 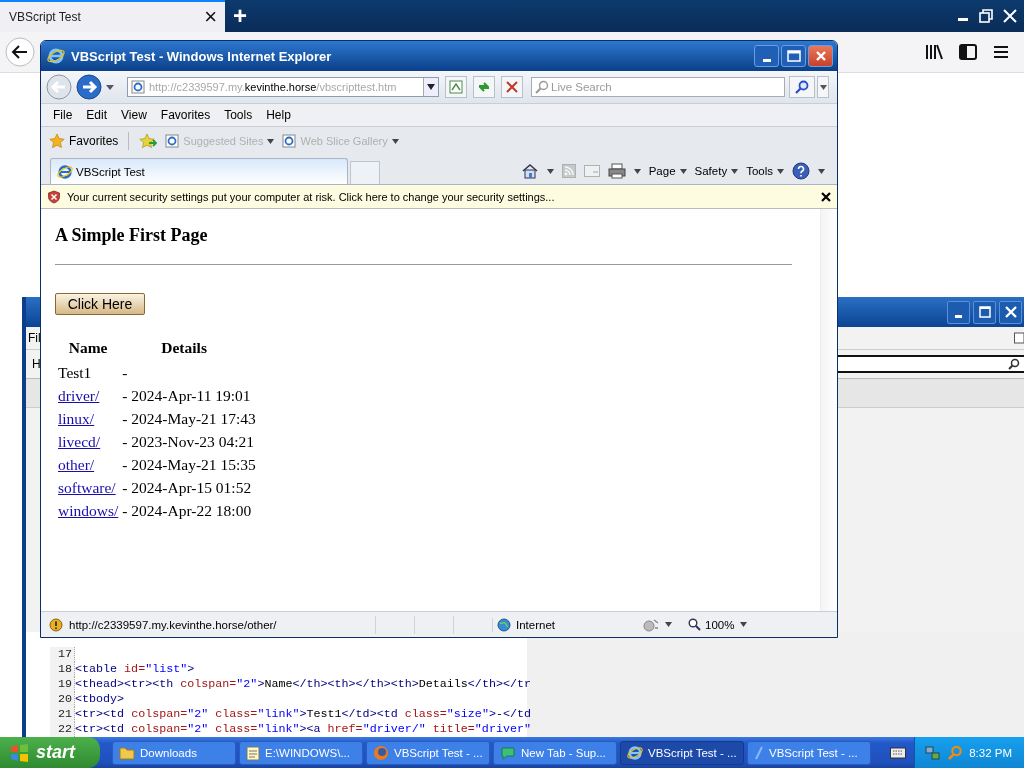 I want to click on command-menu: Tools, so click(x=765, y=171).